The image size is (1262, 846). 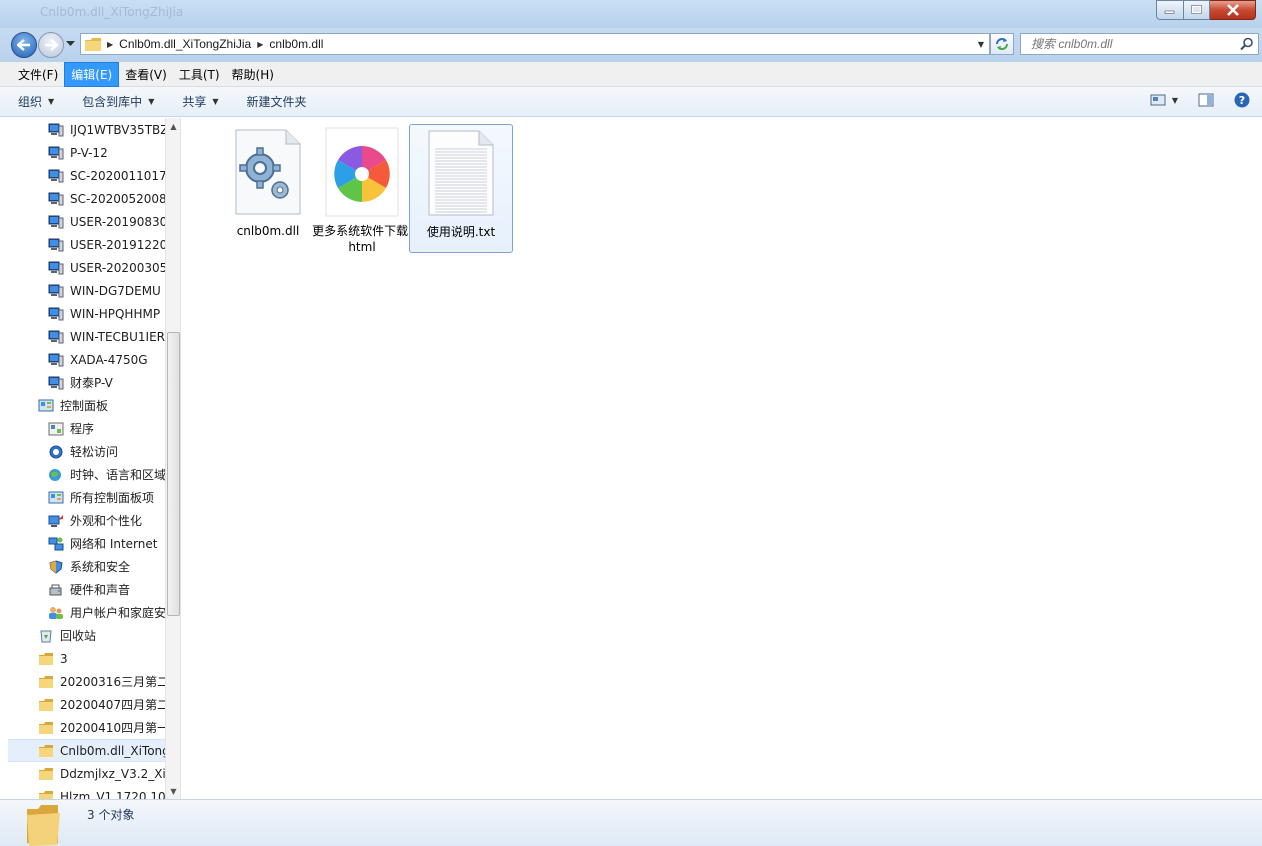 I want to click on nav-item: SC-20200110174, so click(x=86, y=175).